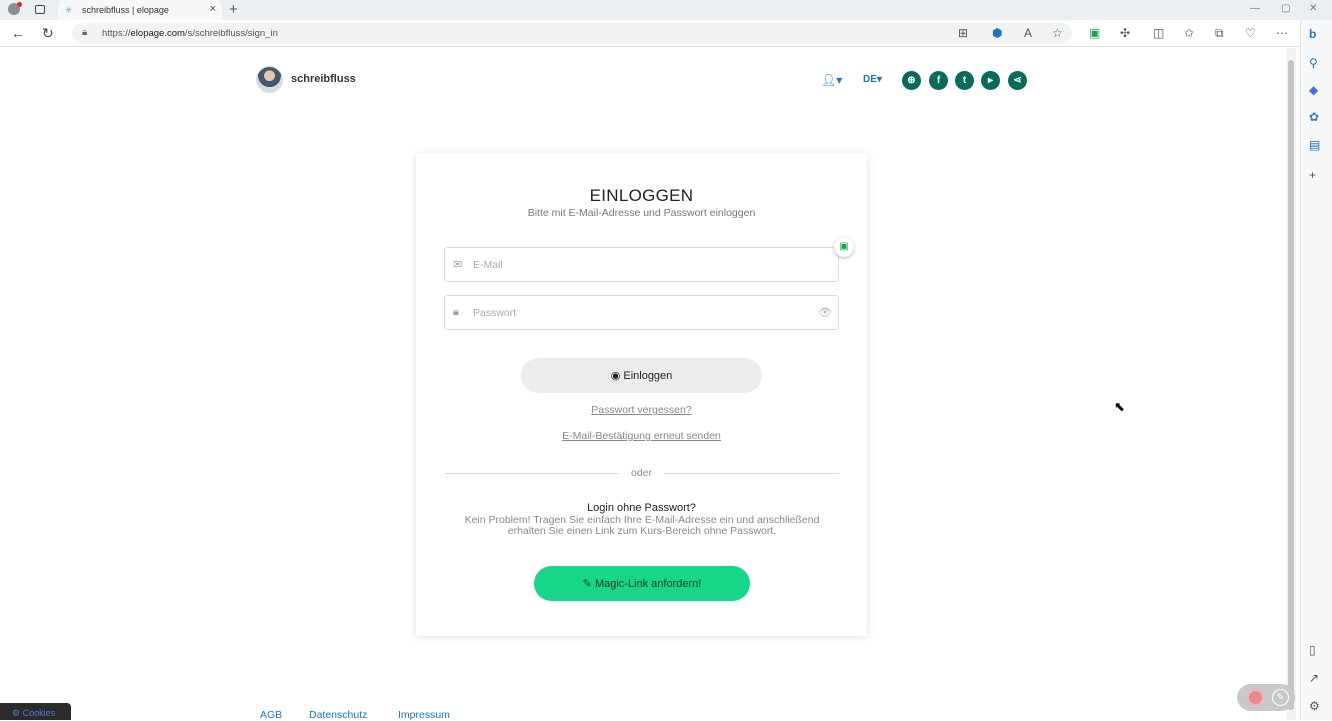 The width and height of the screenshot is (1332, 721). Describe the element at coordinates (1028, 33) in the screenshot. I see `read-aloud-icon: A` at that location.